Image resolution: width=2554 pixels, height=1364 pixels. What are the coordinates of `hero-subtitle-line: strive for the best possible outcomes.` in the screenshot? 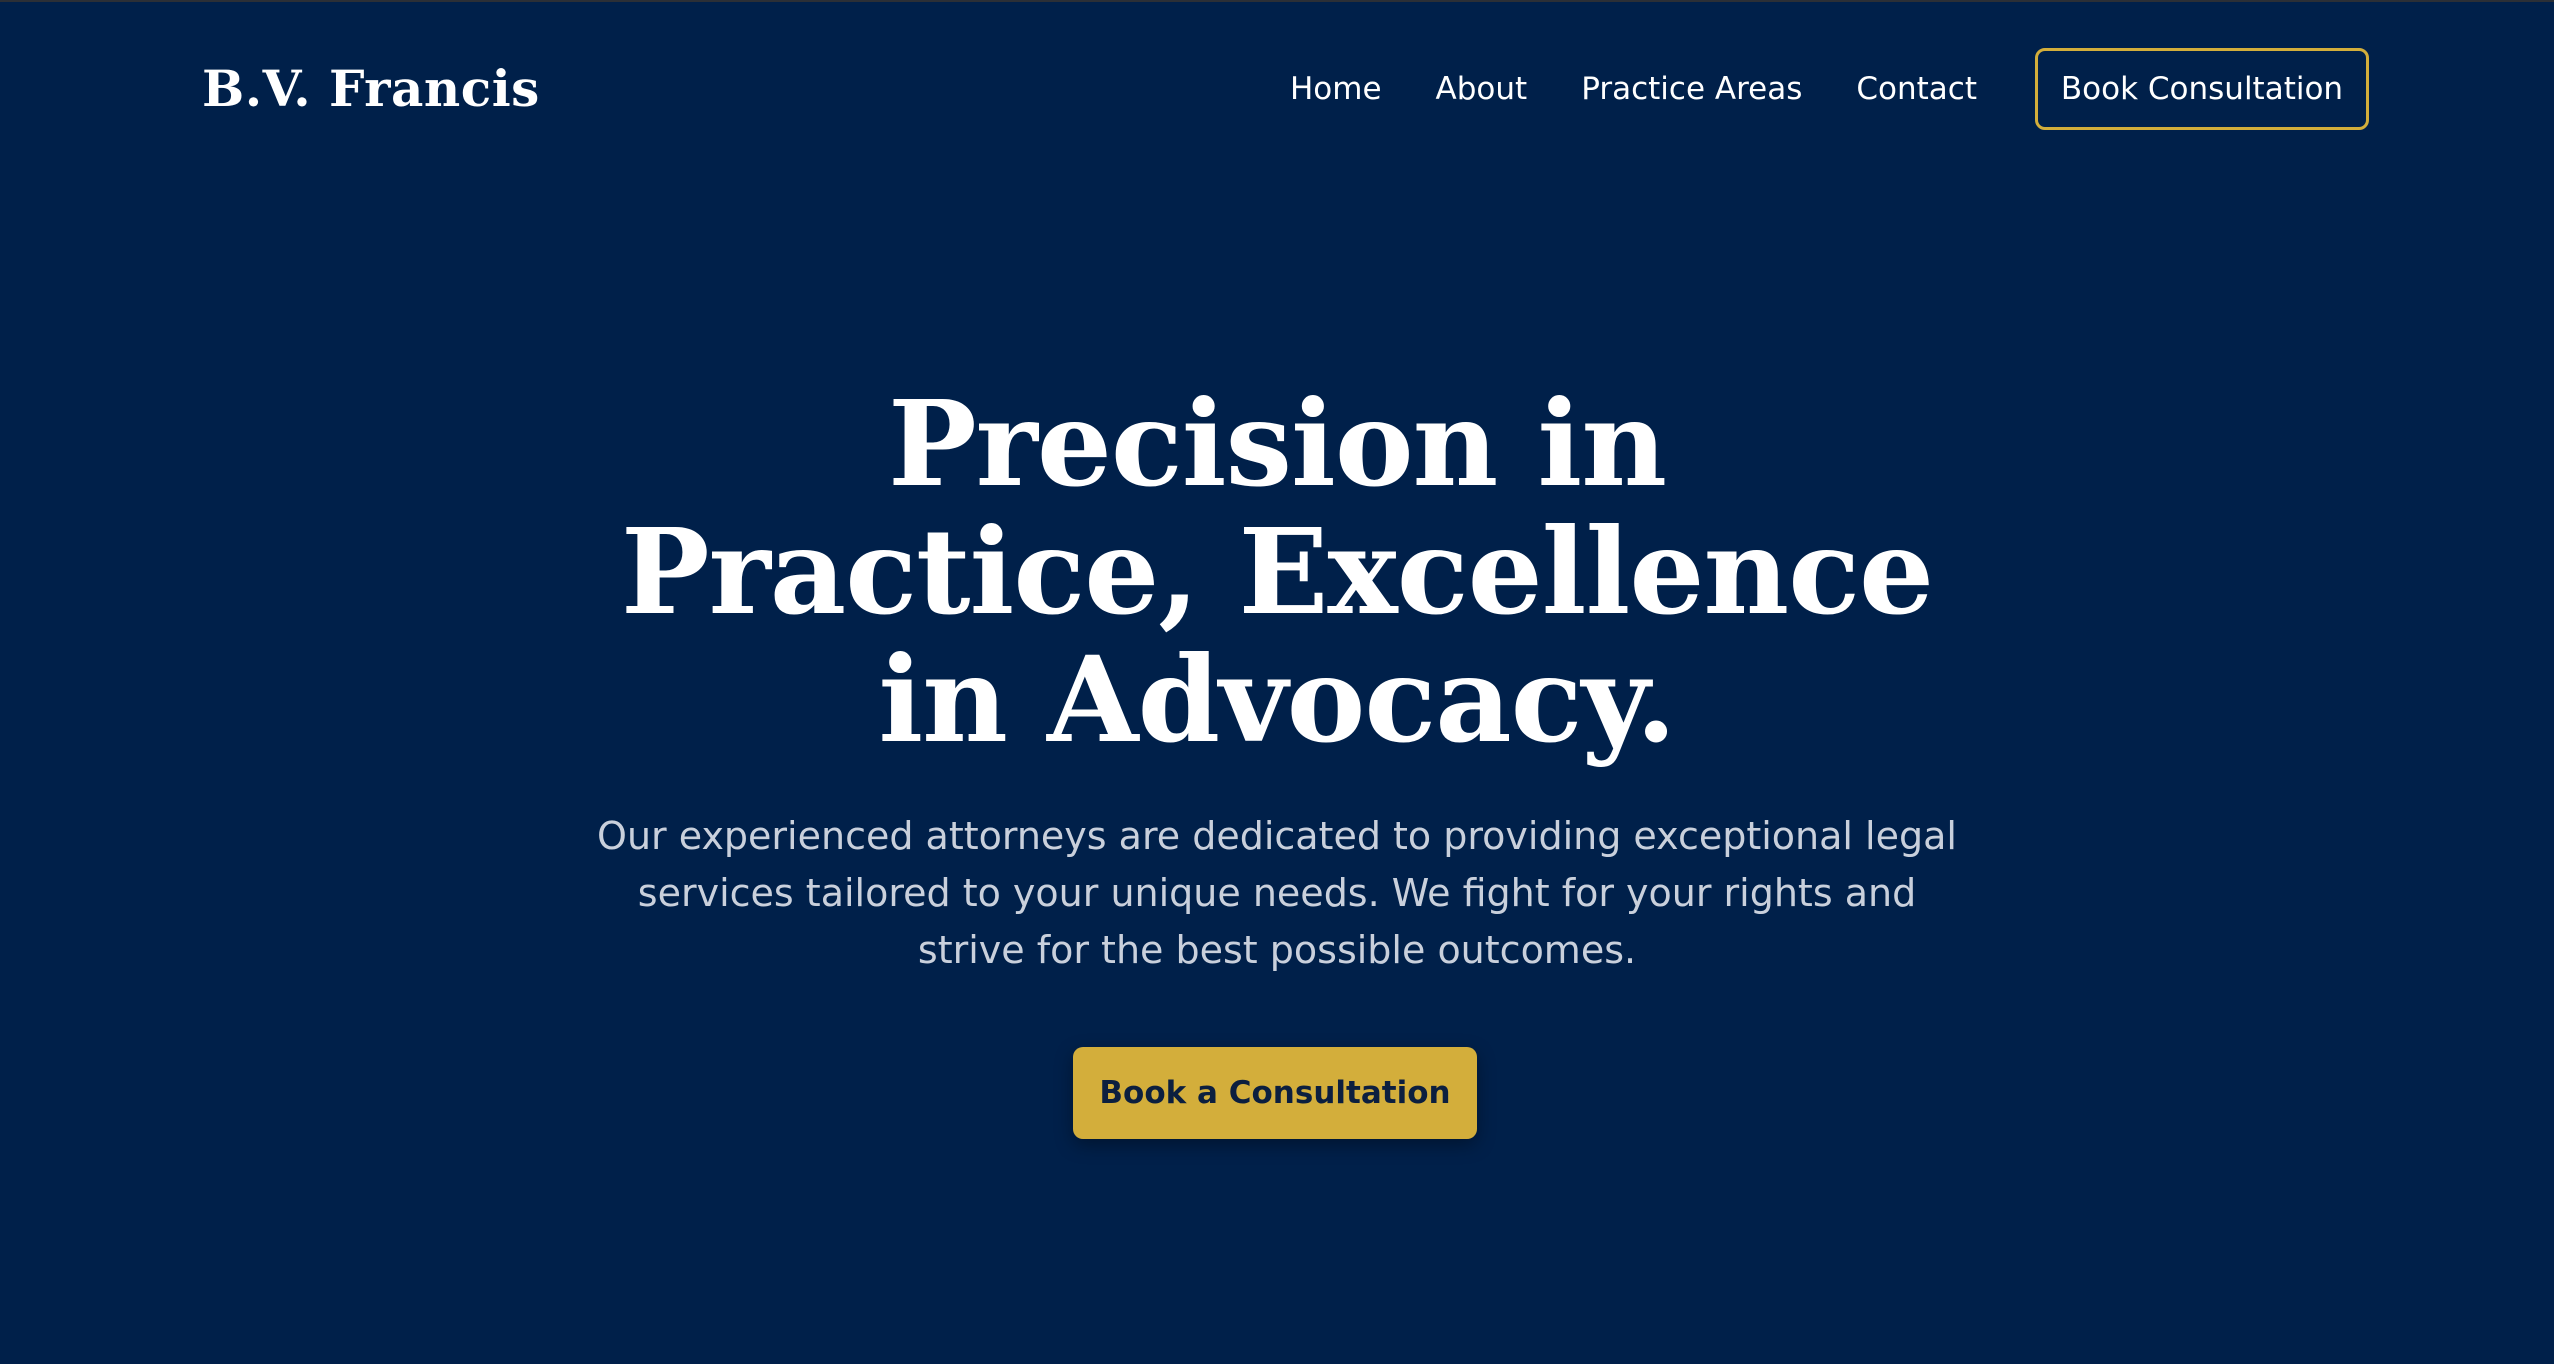 It's located at (1277, 950).